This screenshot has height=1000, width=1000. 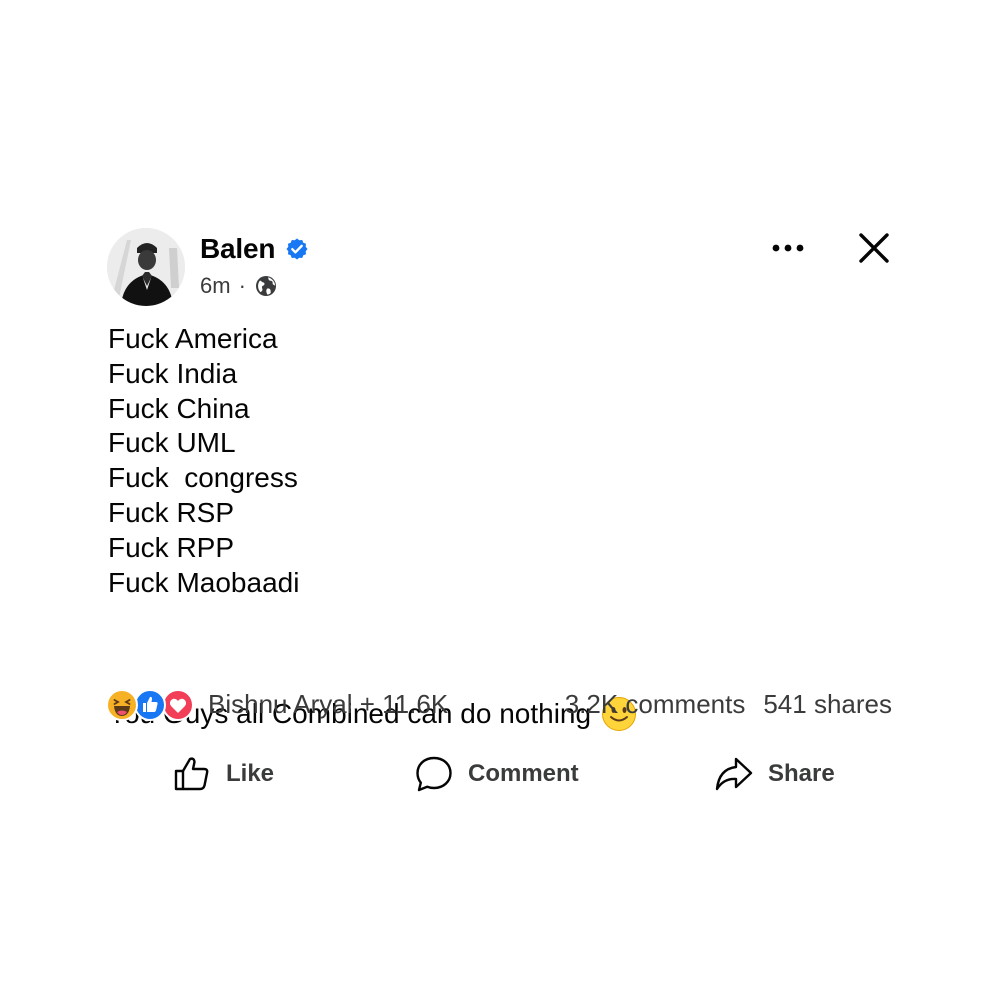 I want to click on post-actions: Like Comment Share, so click(x=500, y=774).